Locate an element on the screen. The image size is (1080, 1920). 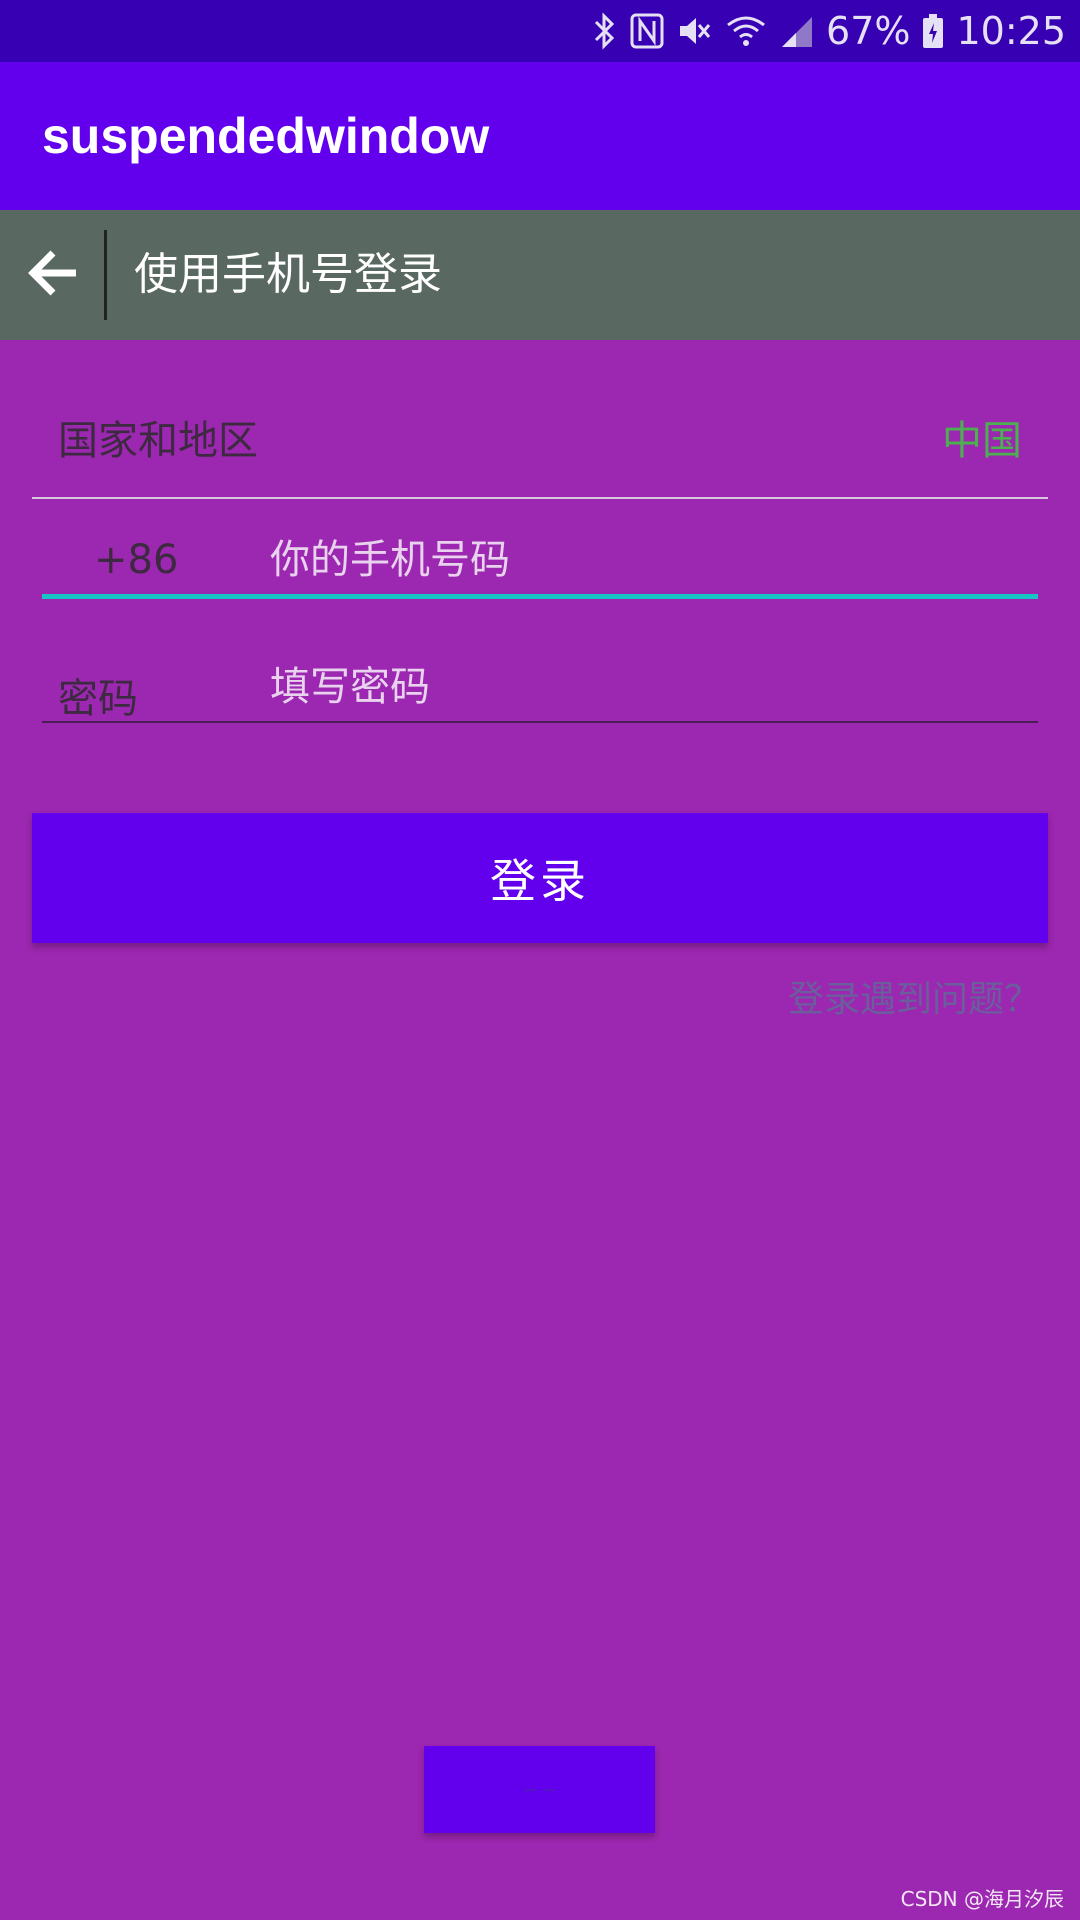
mute-icon is located at coordinates (694, 31).